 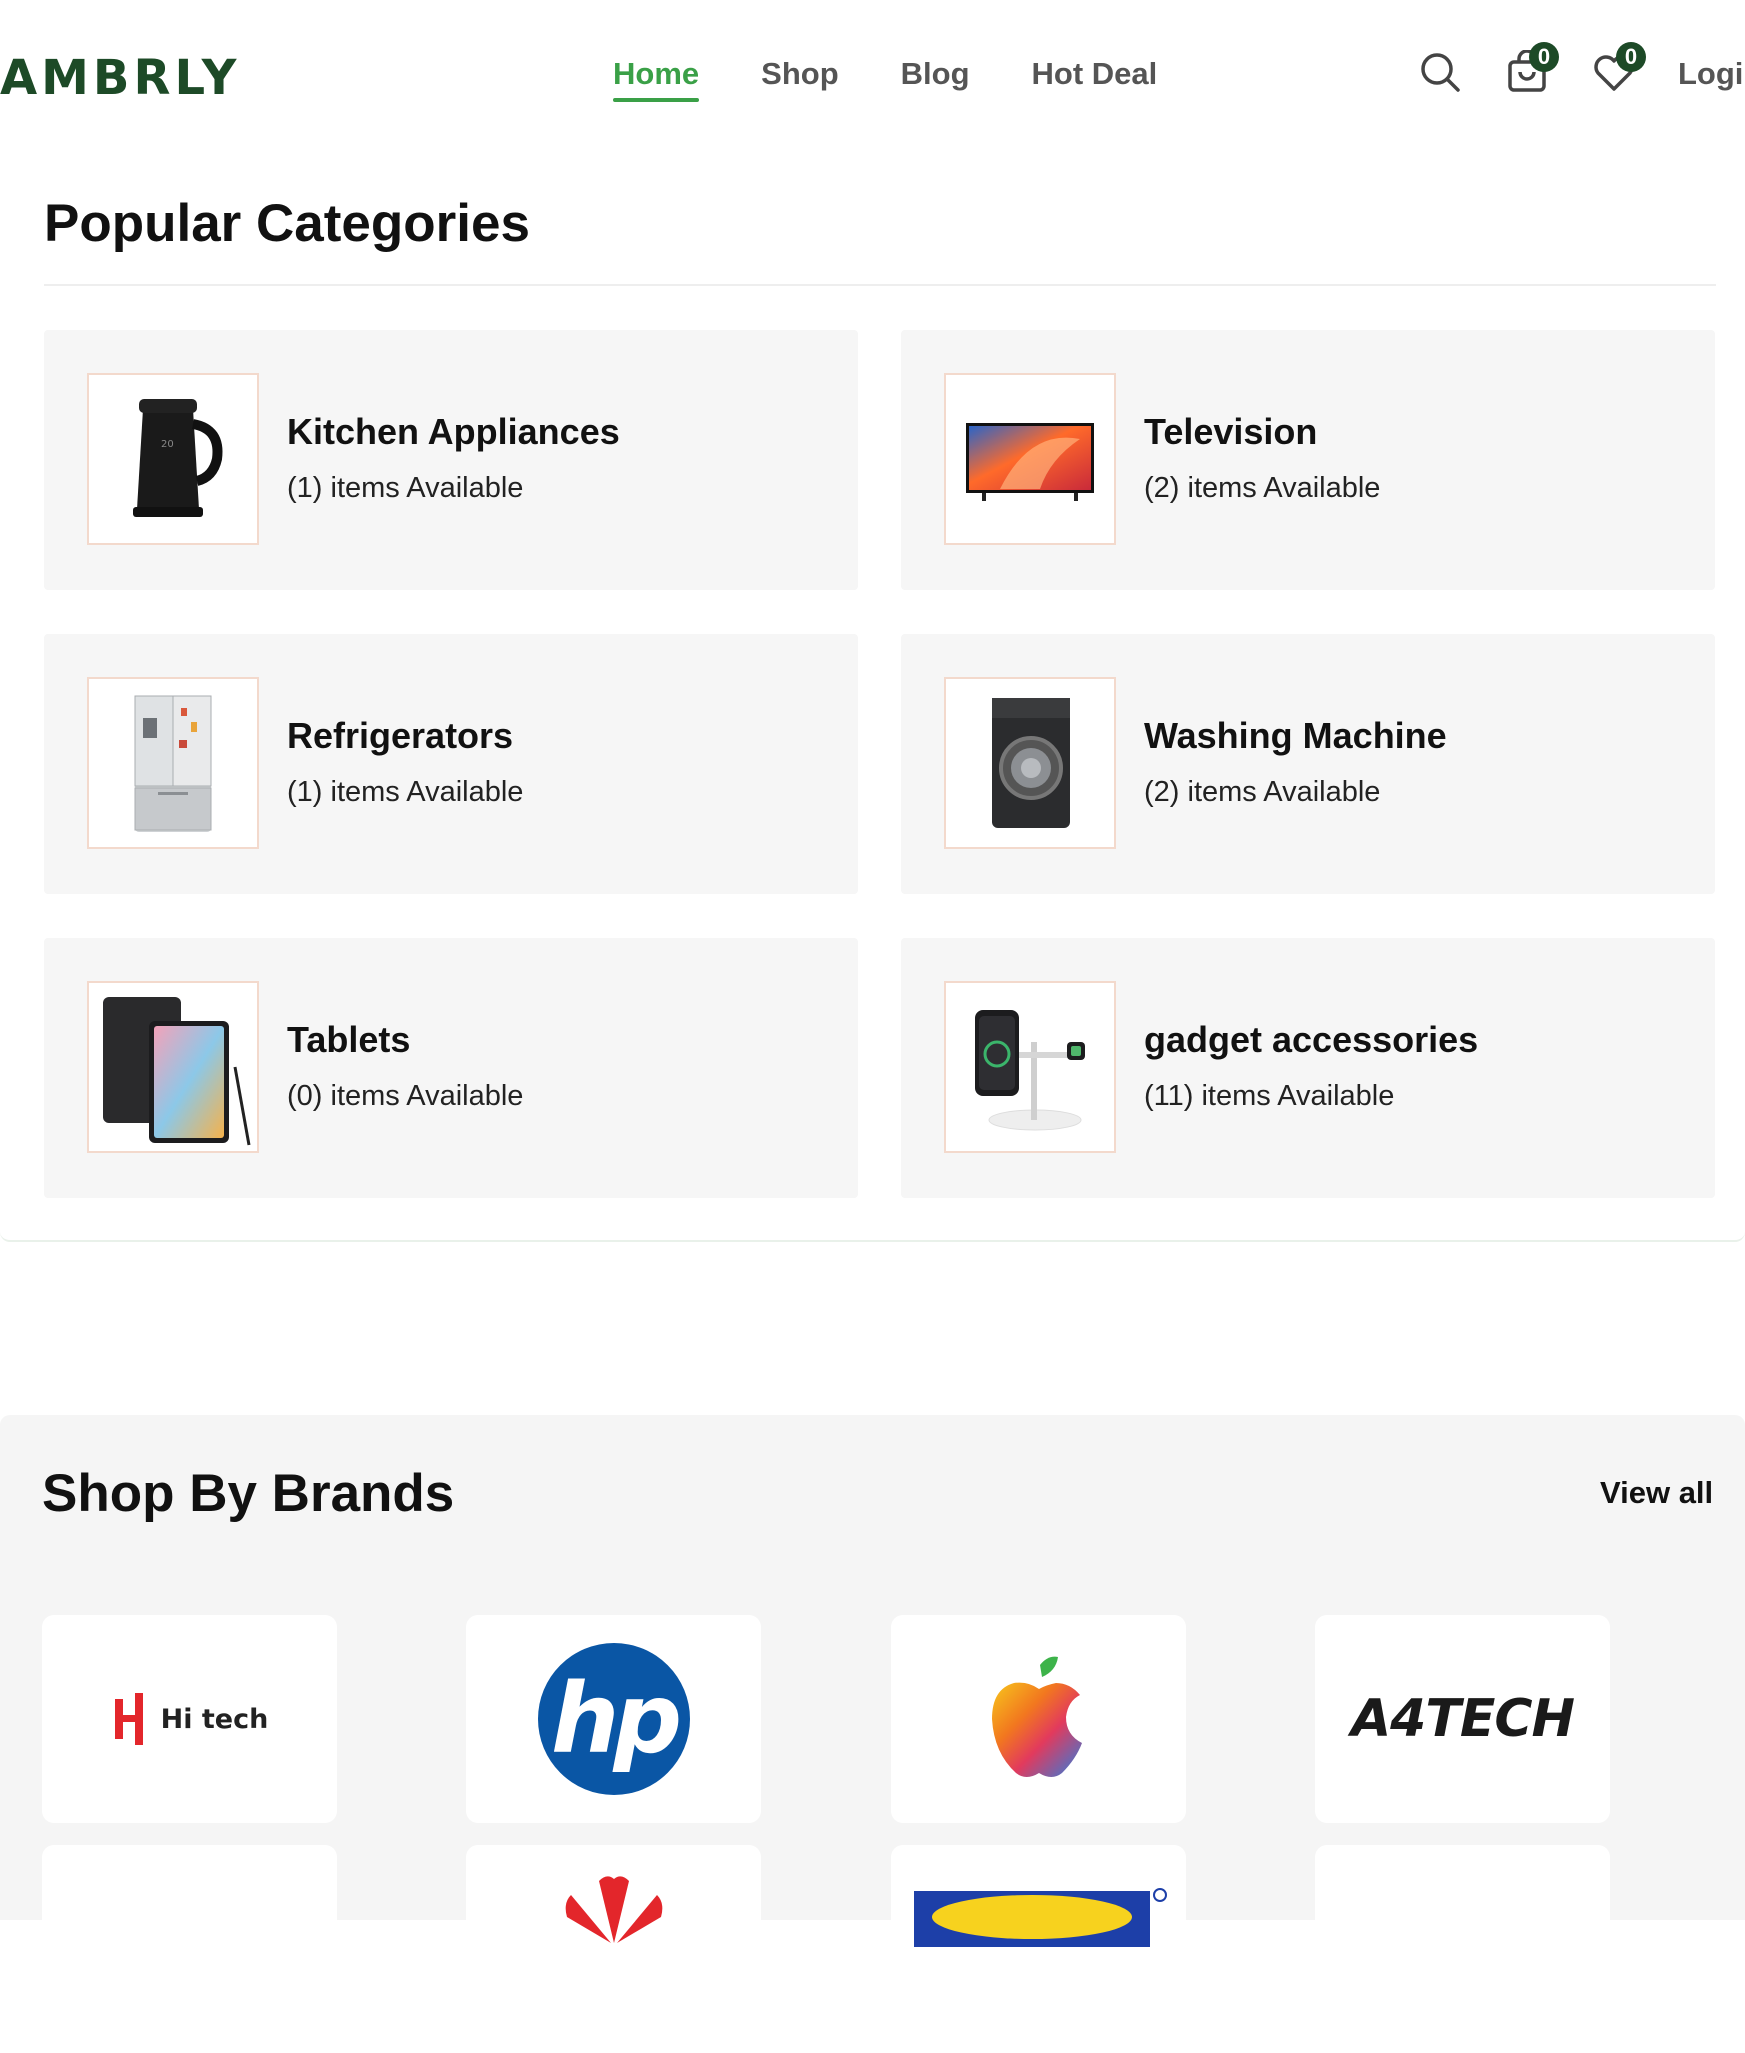 What do you see at coordinates (1036, 1716) in the screenshot?
I see `apple-logo` at bounding box center [1036, 1716].